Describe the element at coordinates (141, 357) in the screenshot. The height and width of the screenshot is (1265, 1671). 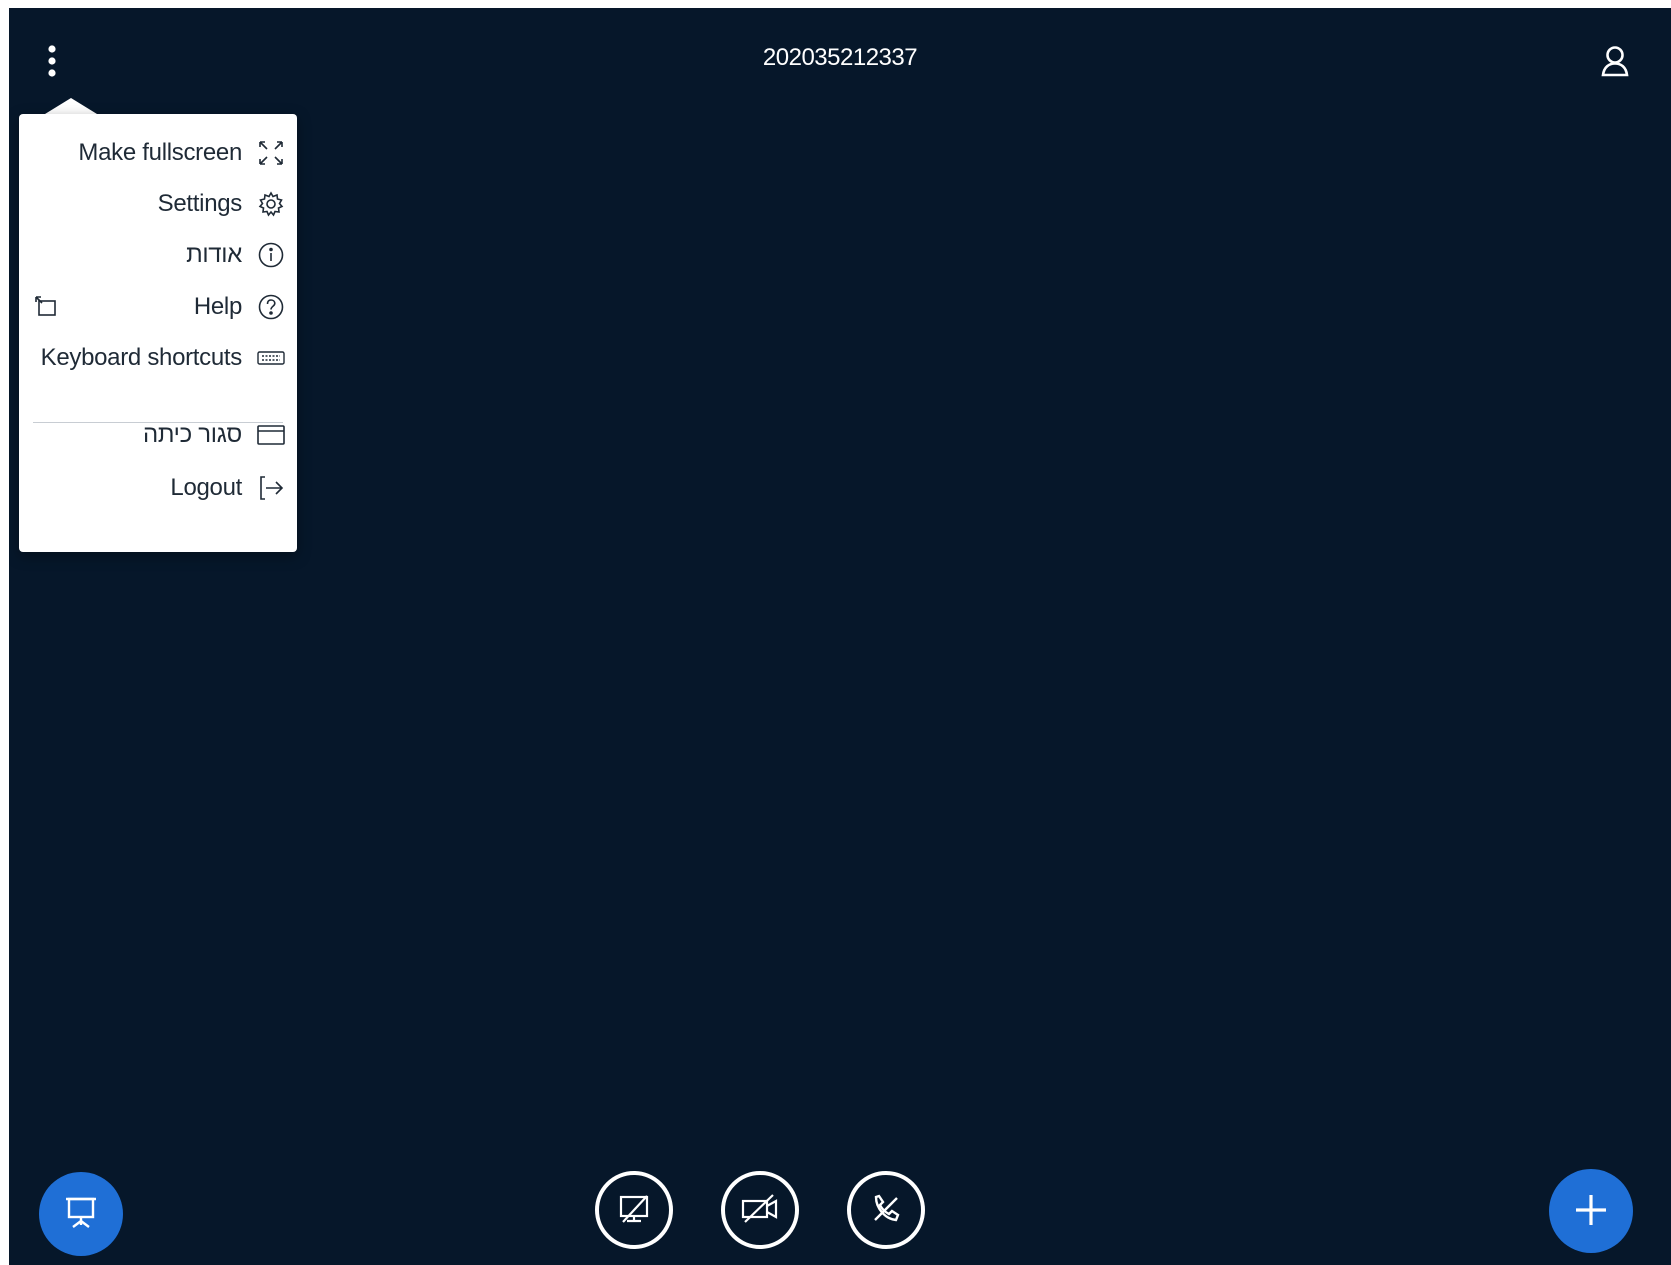
I see `menu-item-label: Keyboard shortcuts` at that location.